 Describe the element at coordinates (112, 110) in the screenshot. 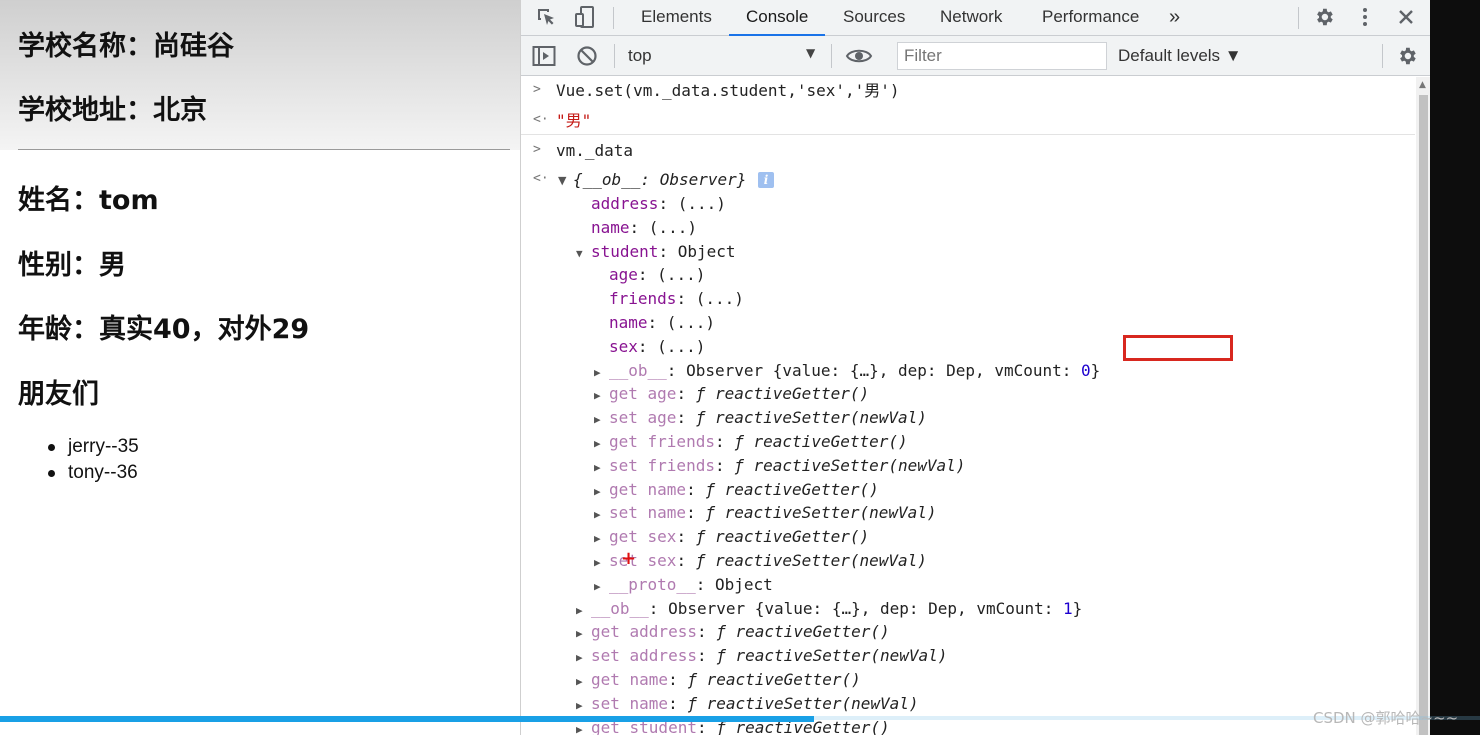

I see `school-address-heading: 学校地址：北京` at that location.